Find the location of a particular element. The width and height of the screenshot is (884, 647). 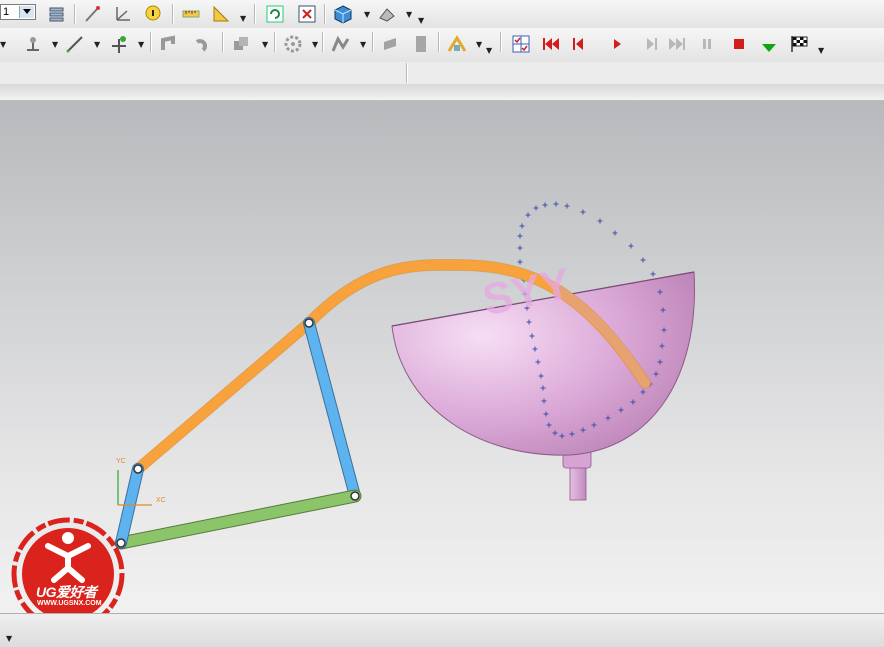

line-icon is located at coordinates (75, 44).